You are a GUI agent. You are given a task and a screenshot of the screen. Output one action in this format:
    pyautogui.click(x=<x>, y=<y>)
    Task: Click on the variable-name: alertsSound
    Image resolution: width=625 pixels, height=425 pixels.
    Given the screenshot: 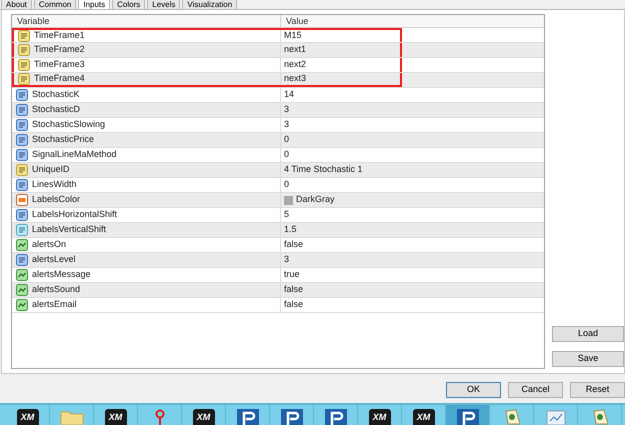 What is the action you would take?
    pyautogui.click(x=56, y=289)
    